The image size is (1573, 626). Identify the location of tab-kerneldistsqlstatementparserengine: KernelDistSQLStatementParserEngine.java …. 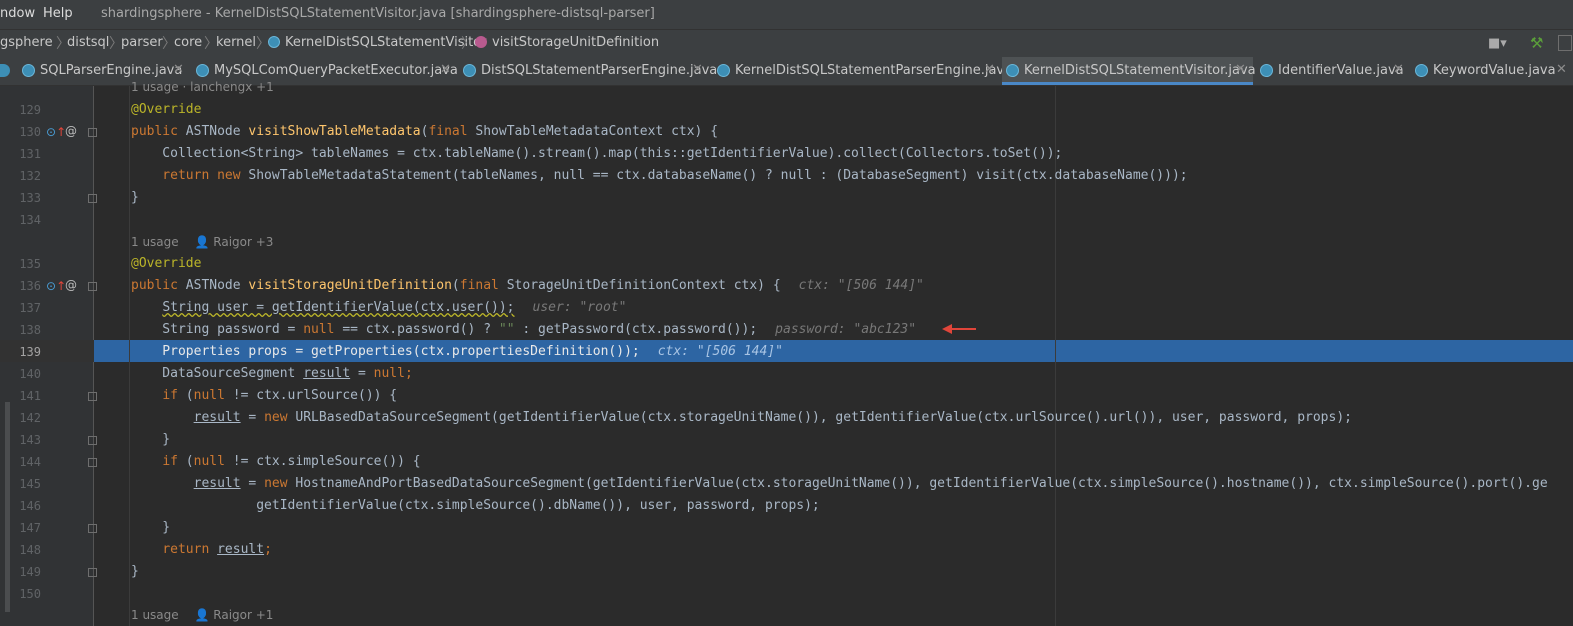
(862, 71).